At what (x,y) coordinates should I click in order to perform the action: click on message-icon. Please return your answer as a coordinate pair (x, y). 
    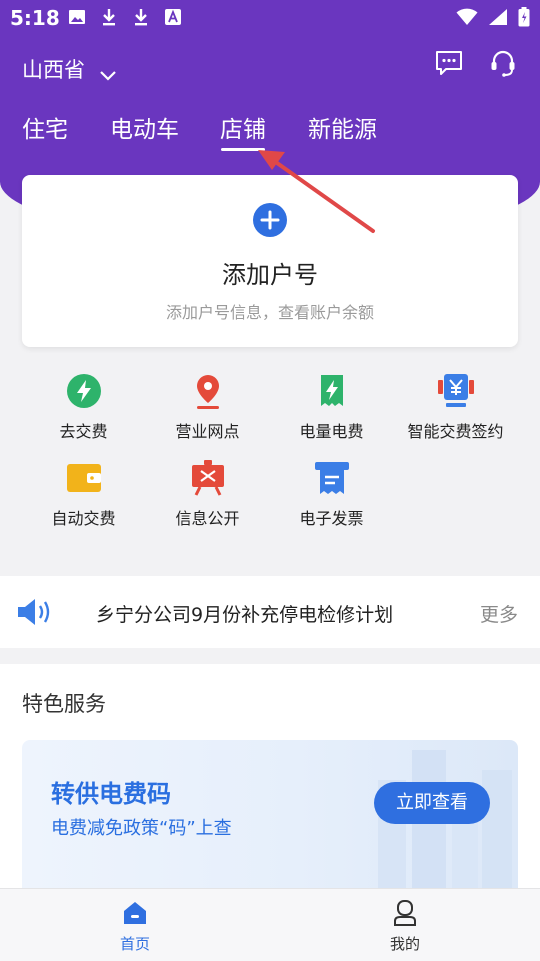
    Looking at the image, I should click on (449, 63).